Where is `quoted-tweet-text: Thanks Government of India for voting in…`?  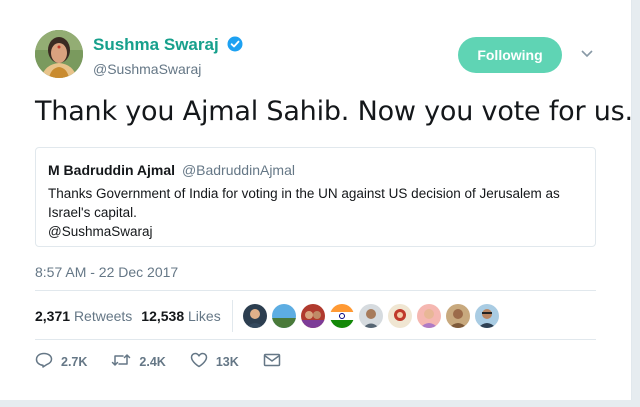
quoted-tweet-text: Thanks Government of India for voting in… is located at coordinates (315, 212).